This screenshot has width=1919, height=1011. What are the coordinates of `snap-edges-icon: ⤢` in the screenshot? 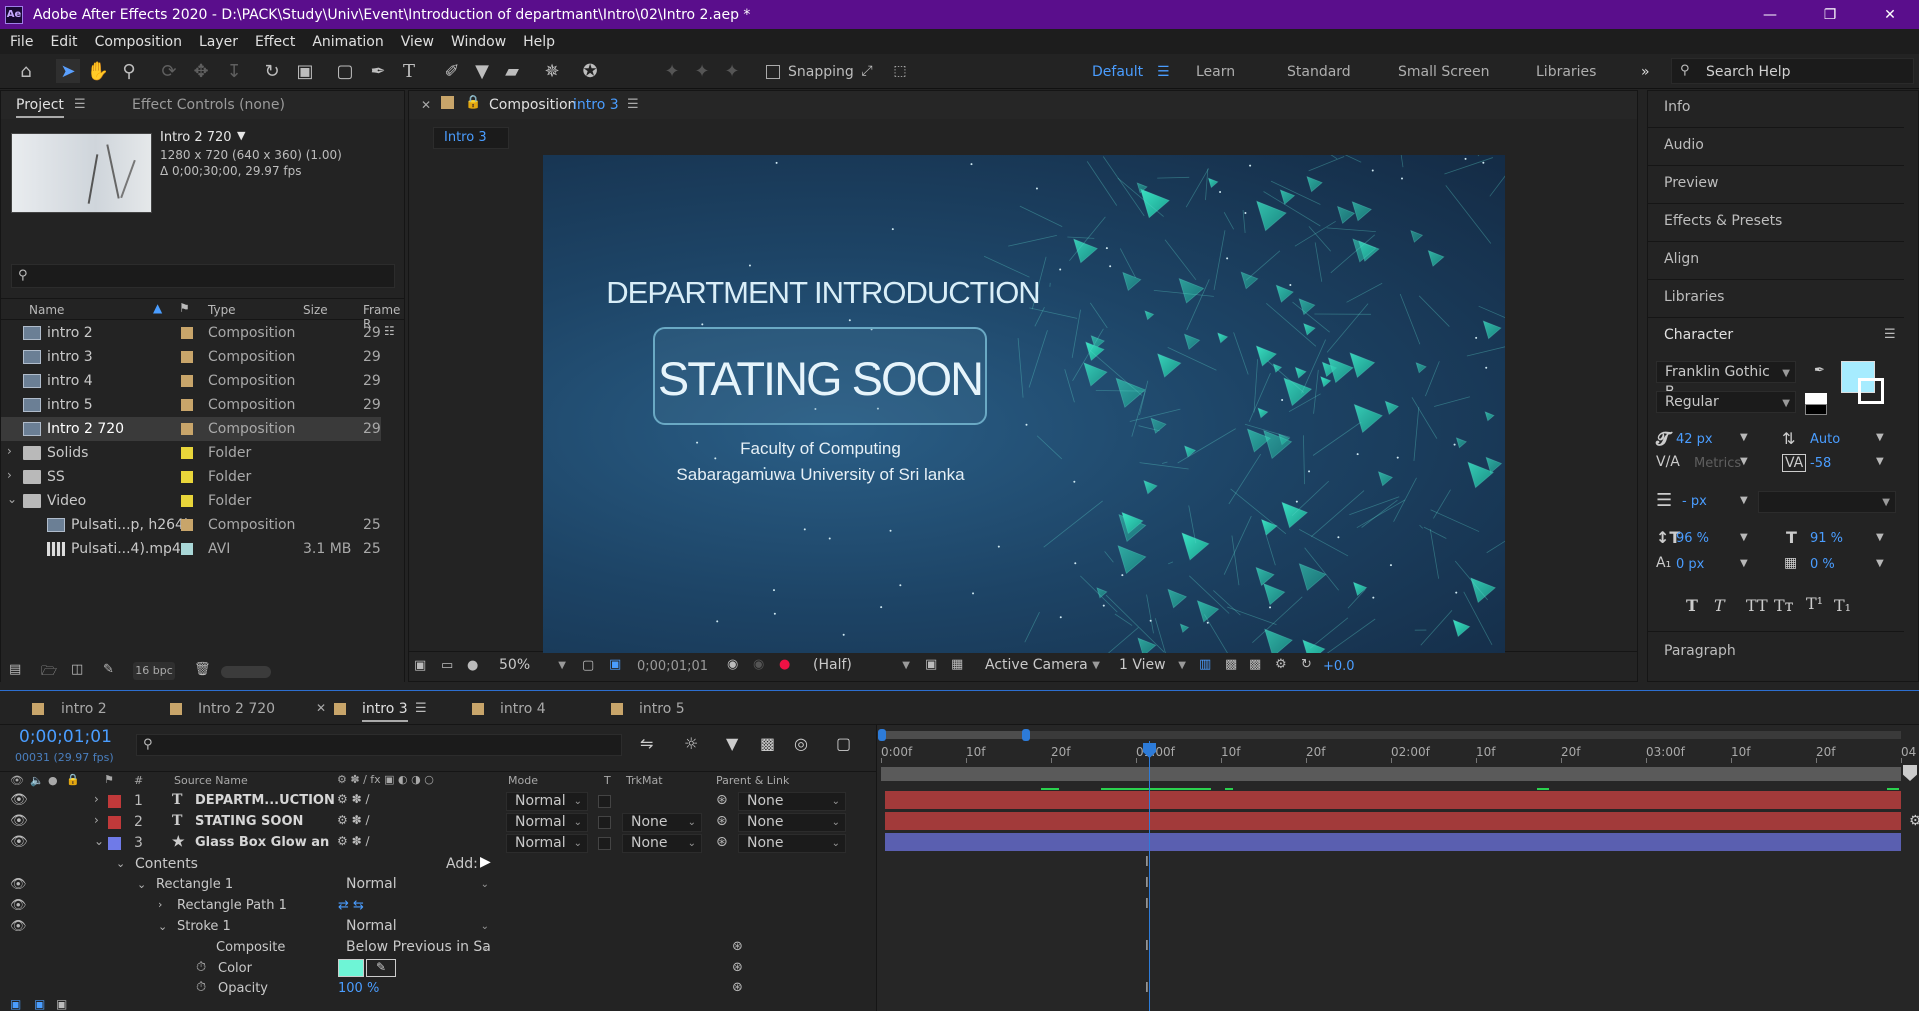 It's located at (867, 71).